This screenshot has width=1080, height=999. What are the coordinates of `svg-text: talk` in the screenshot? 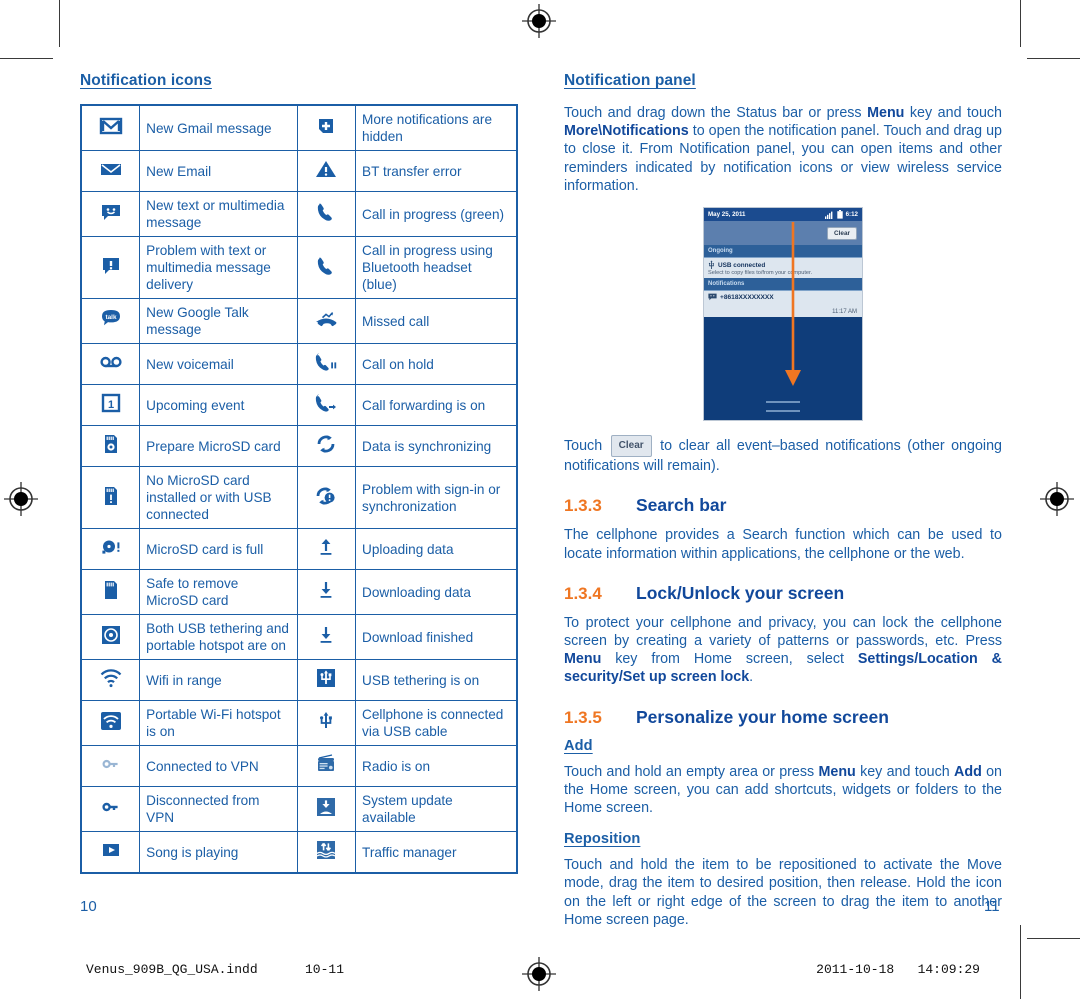 It's located at (110, 317).